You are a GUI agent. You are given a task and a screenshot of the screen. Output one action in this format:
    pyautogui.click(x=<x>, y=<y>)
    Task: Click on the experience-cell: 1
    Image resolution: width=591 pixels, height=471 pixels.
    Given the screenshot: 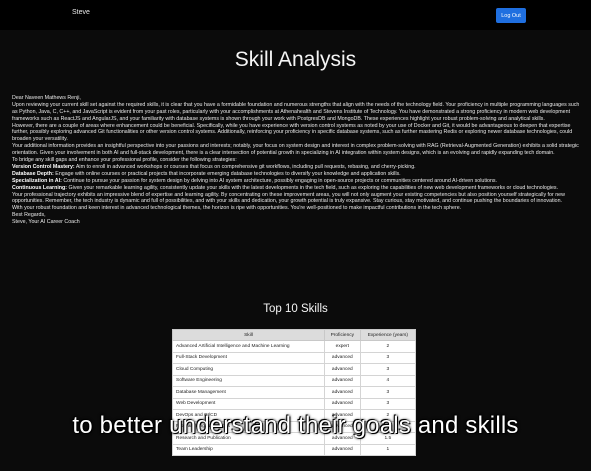 What is the action you would take?
    pyautogui.click(x=388, y=449)
    